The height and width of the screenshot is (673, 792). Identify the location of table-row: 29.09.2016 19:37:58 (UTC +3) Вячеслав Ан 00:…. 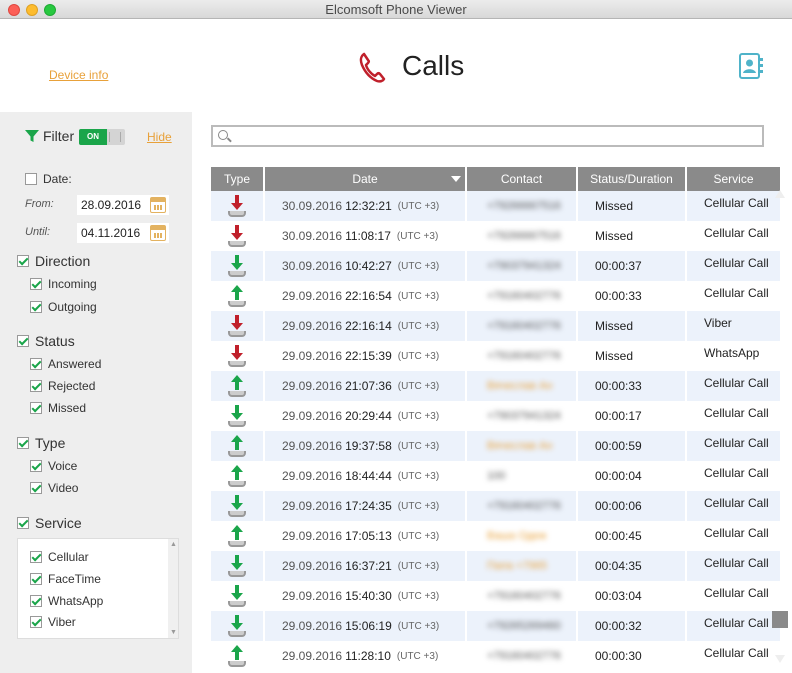
(495, 446).